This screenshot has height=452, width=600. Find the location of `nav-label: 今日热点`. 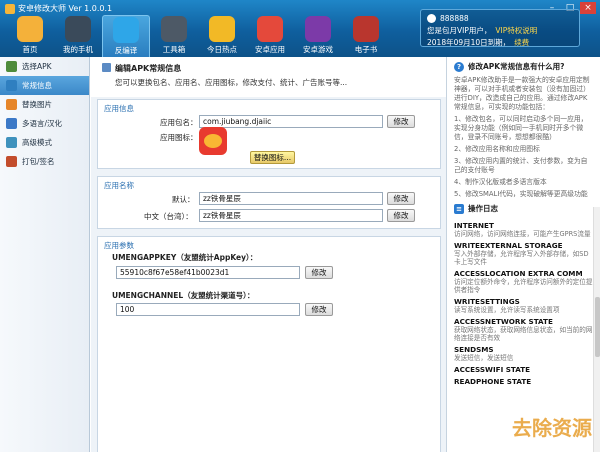

nav-label: 今日热点 is located at coordinates (222, 49).